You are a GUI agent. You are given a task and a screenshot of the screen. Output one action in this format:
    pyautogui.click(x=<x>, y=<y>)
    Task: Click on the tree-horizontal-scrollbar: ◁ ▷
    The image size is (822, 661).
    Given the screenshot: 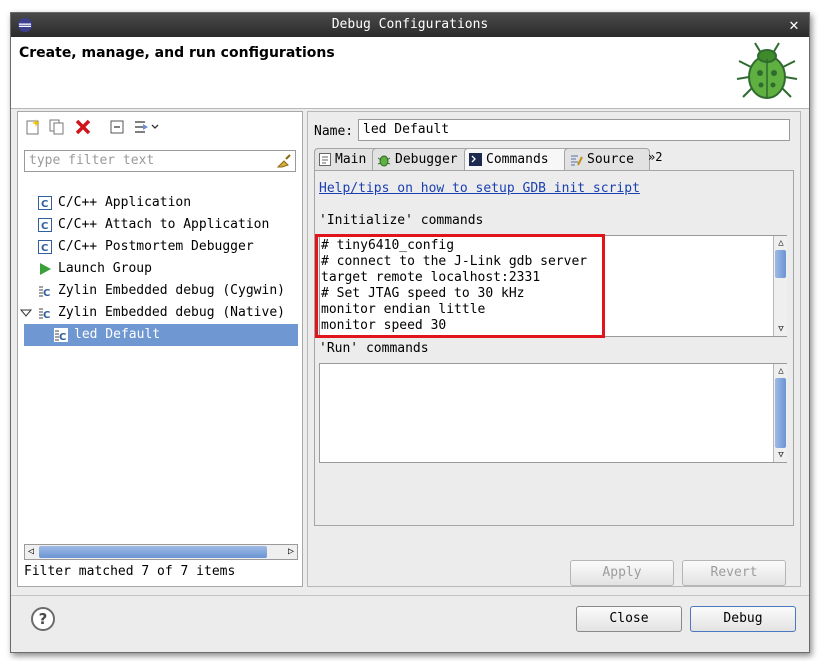 What is the action you would take?
    pyautogui.click(x=161, y=552)
    